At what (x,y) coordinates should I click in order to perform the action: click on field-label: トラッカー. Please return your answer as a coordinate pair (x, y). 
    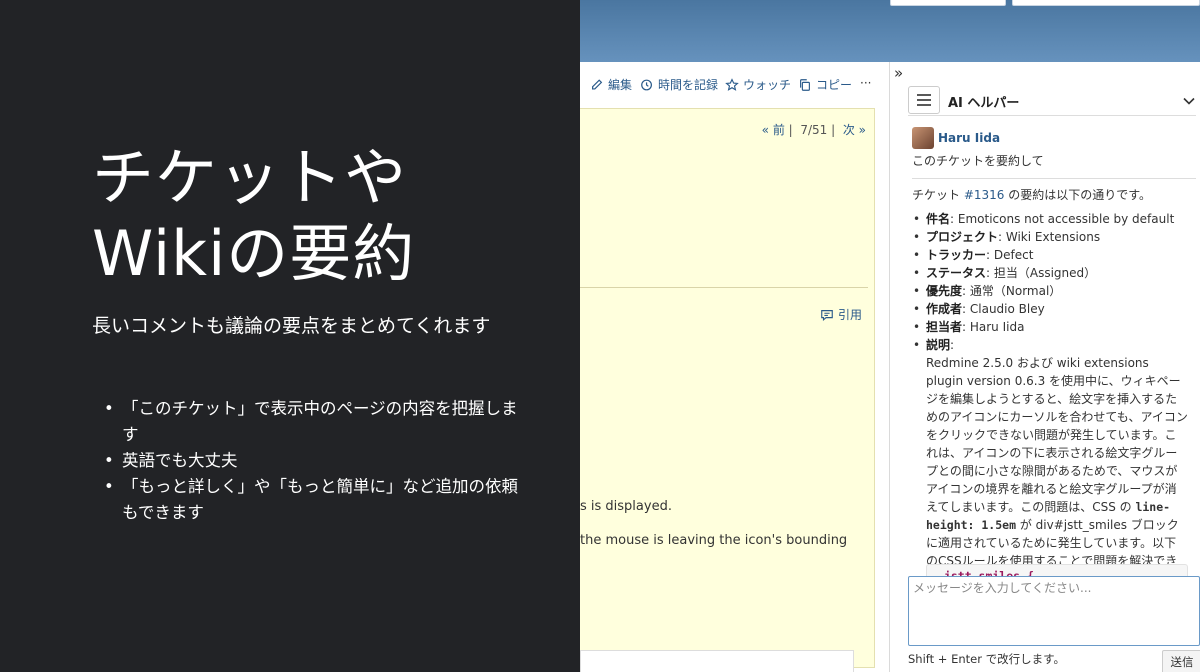
    Looking at the image, I should click on (956, 255).